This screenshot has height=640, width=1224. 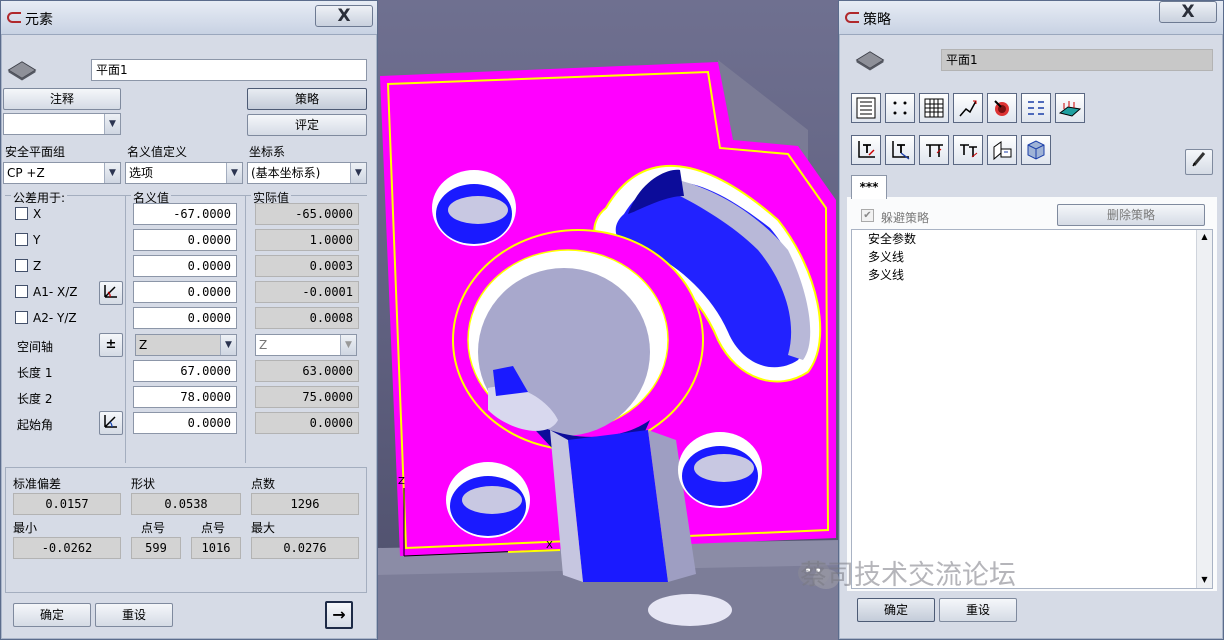 What do you see at coordinates (306, 345) in the screenshot?
I see `space-axis-actual-select: Z ▼` at bounding box center [306, 345].